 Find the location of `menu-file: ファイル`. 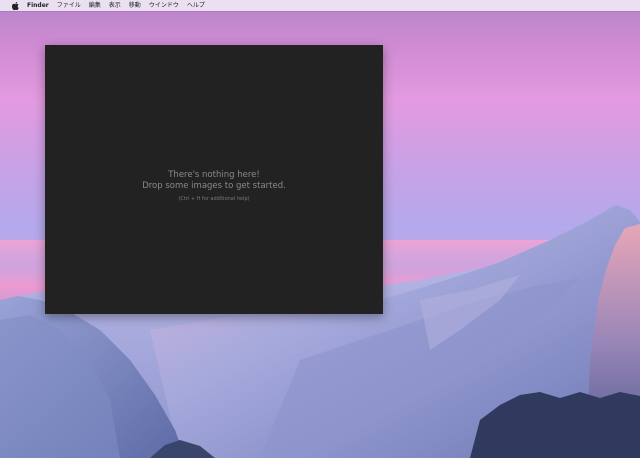

menu-file: ファイル is located at coordinates (69, 5).